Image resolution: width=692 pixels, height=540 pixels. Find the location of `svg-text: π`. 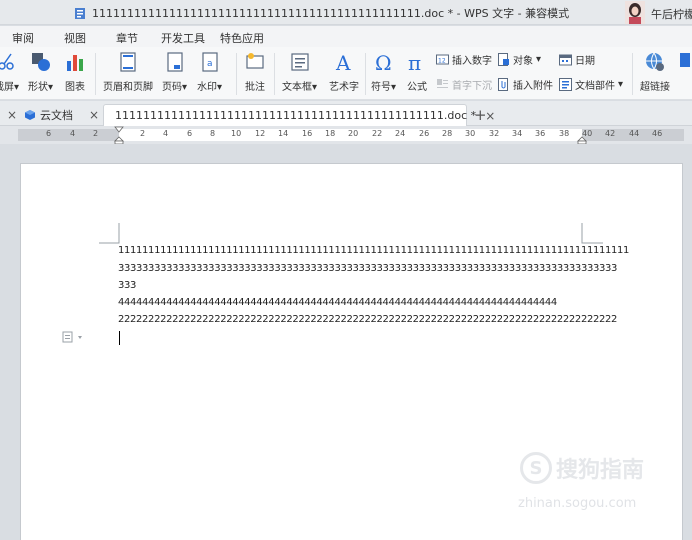

svg-text: π is located at coordinates (414, 62).